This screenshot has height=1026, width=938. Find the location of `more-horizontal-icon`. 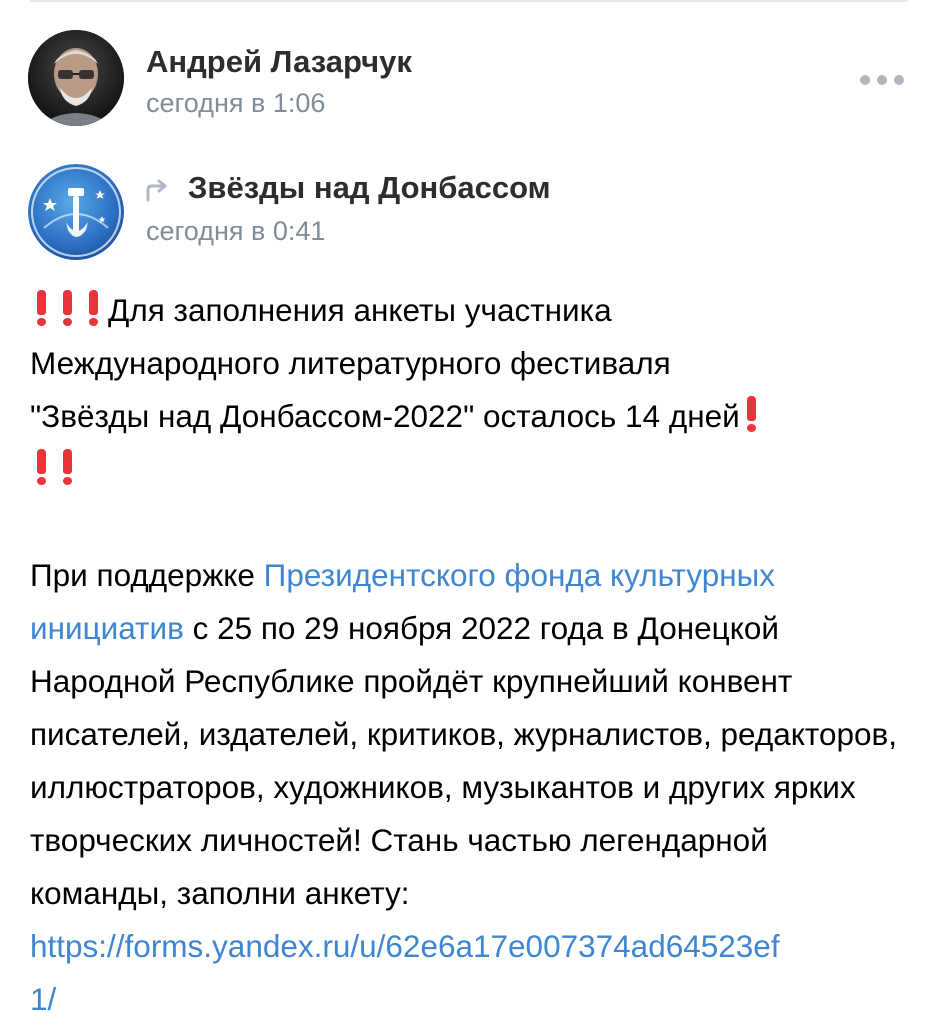

more-horizontal-icon is located at coordinates (865, 80).